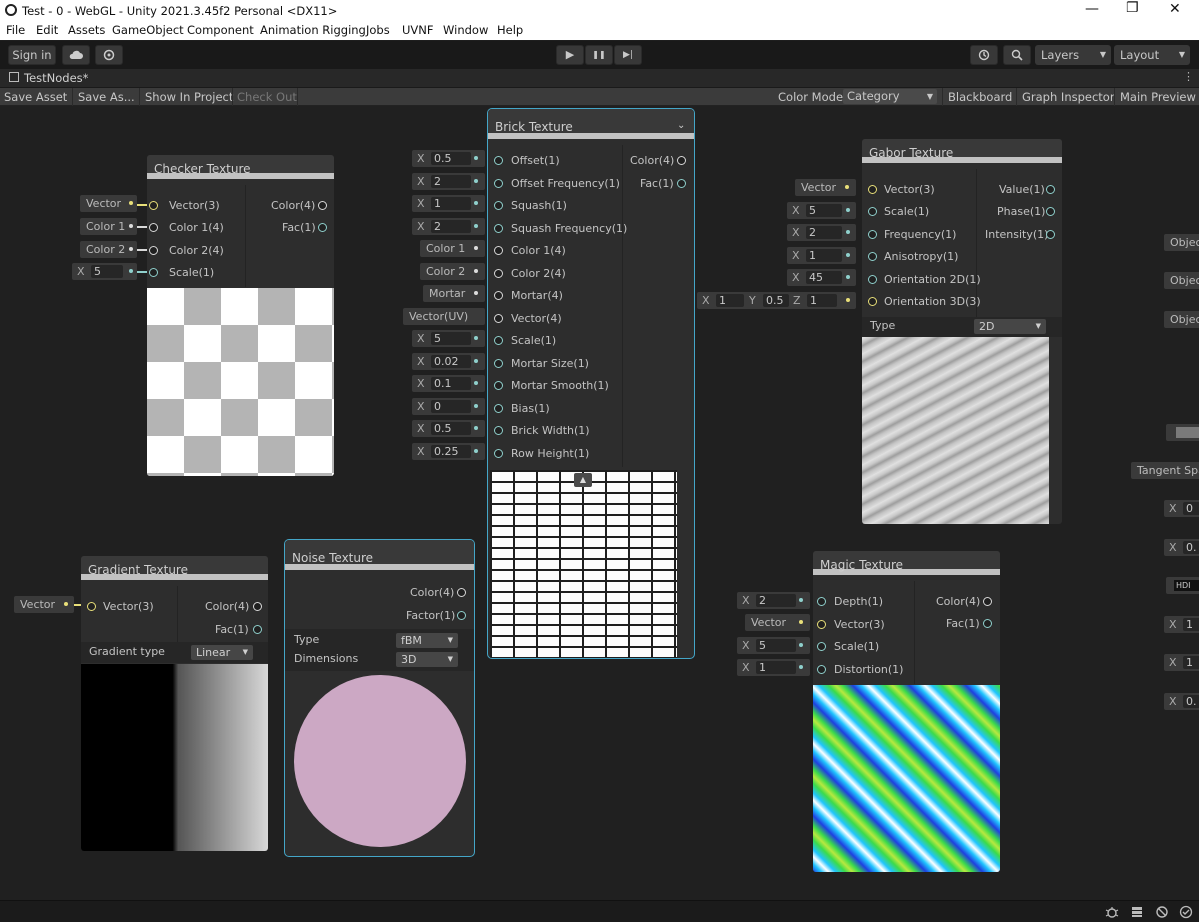  What do you see at coordinates (451, 451) in the screenshot?
I see `value-box: 0.25` at bounding box center [451, 451].